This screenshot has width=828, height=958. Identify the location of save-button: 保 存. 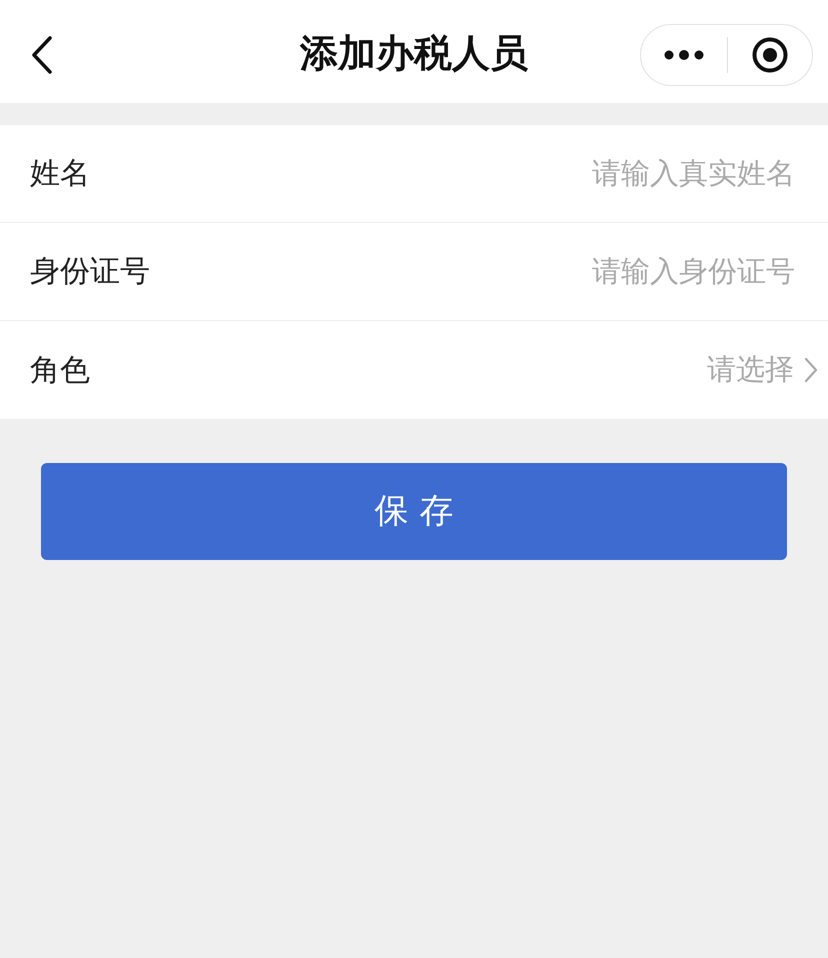
(414, 511).